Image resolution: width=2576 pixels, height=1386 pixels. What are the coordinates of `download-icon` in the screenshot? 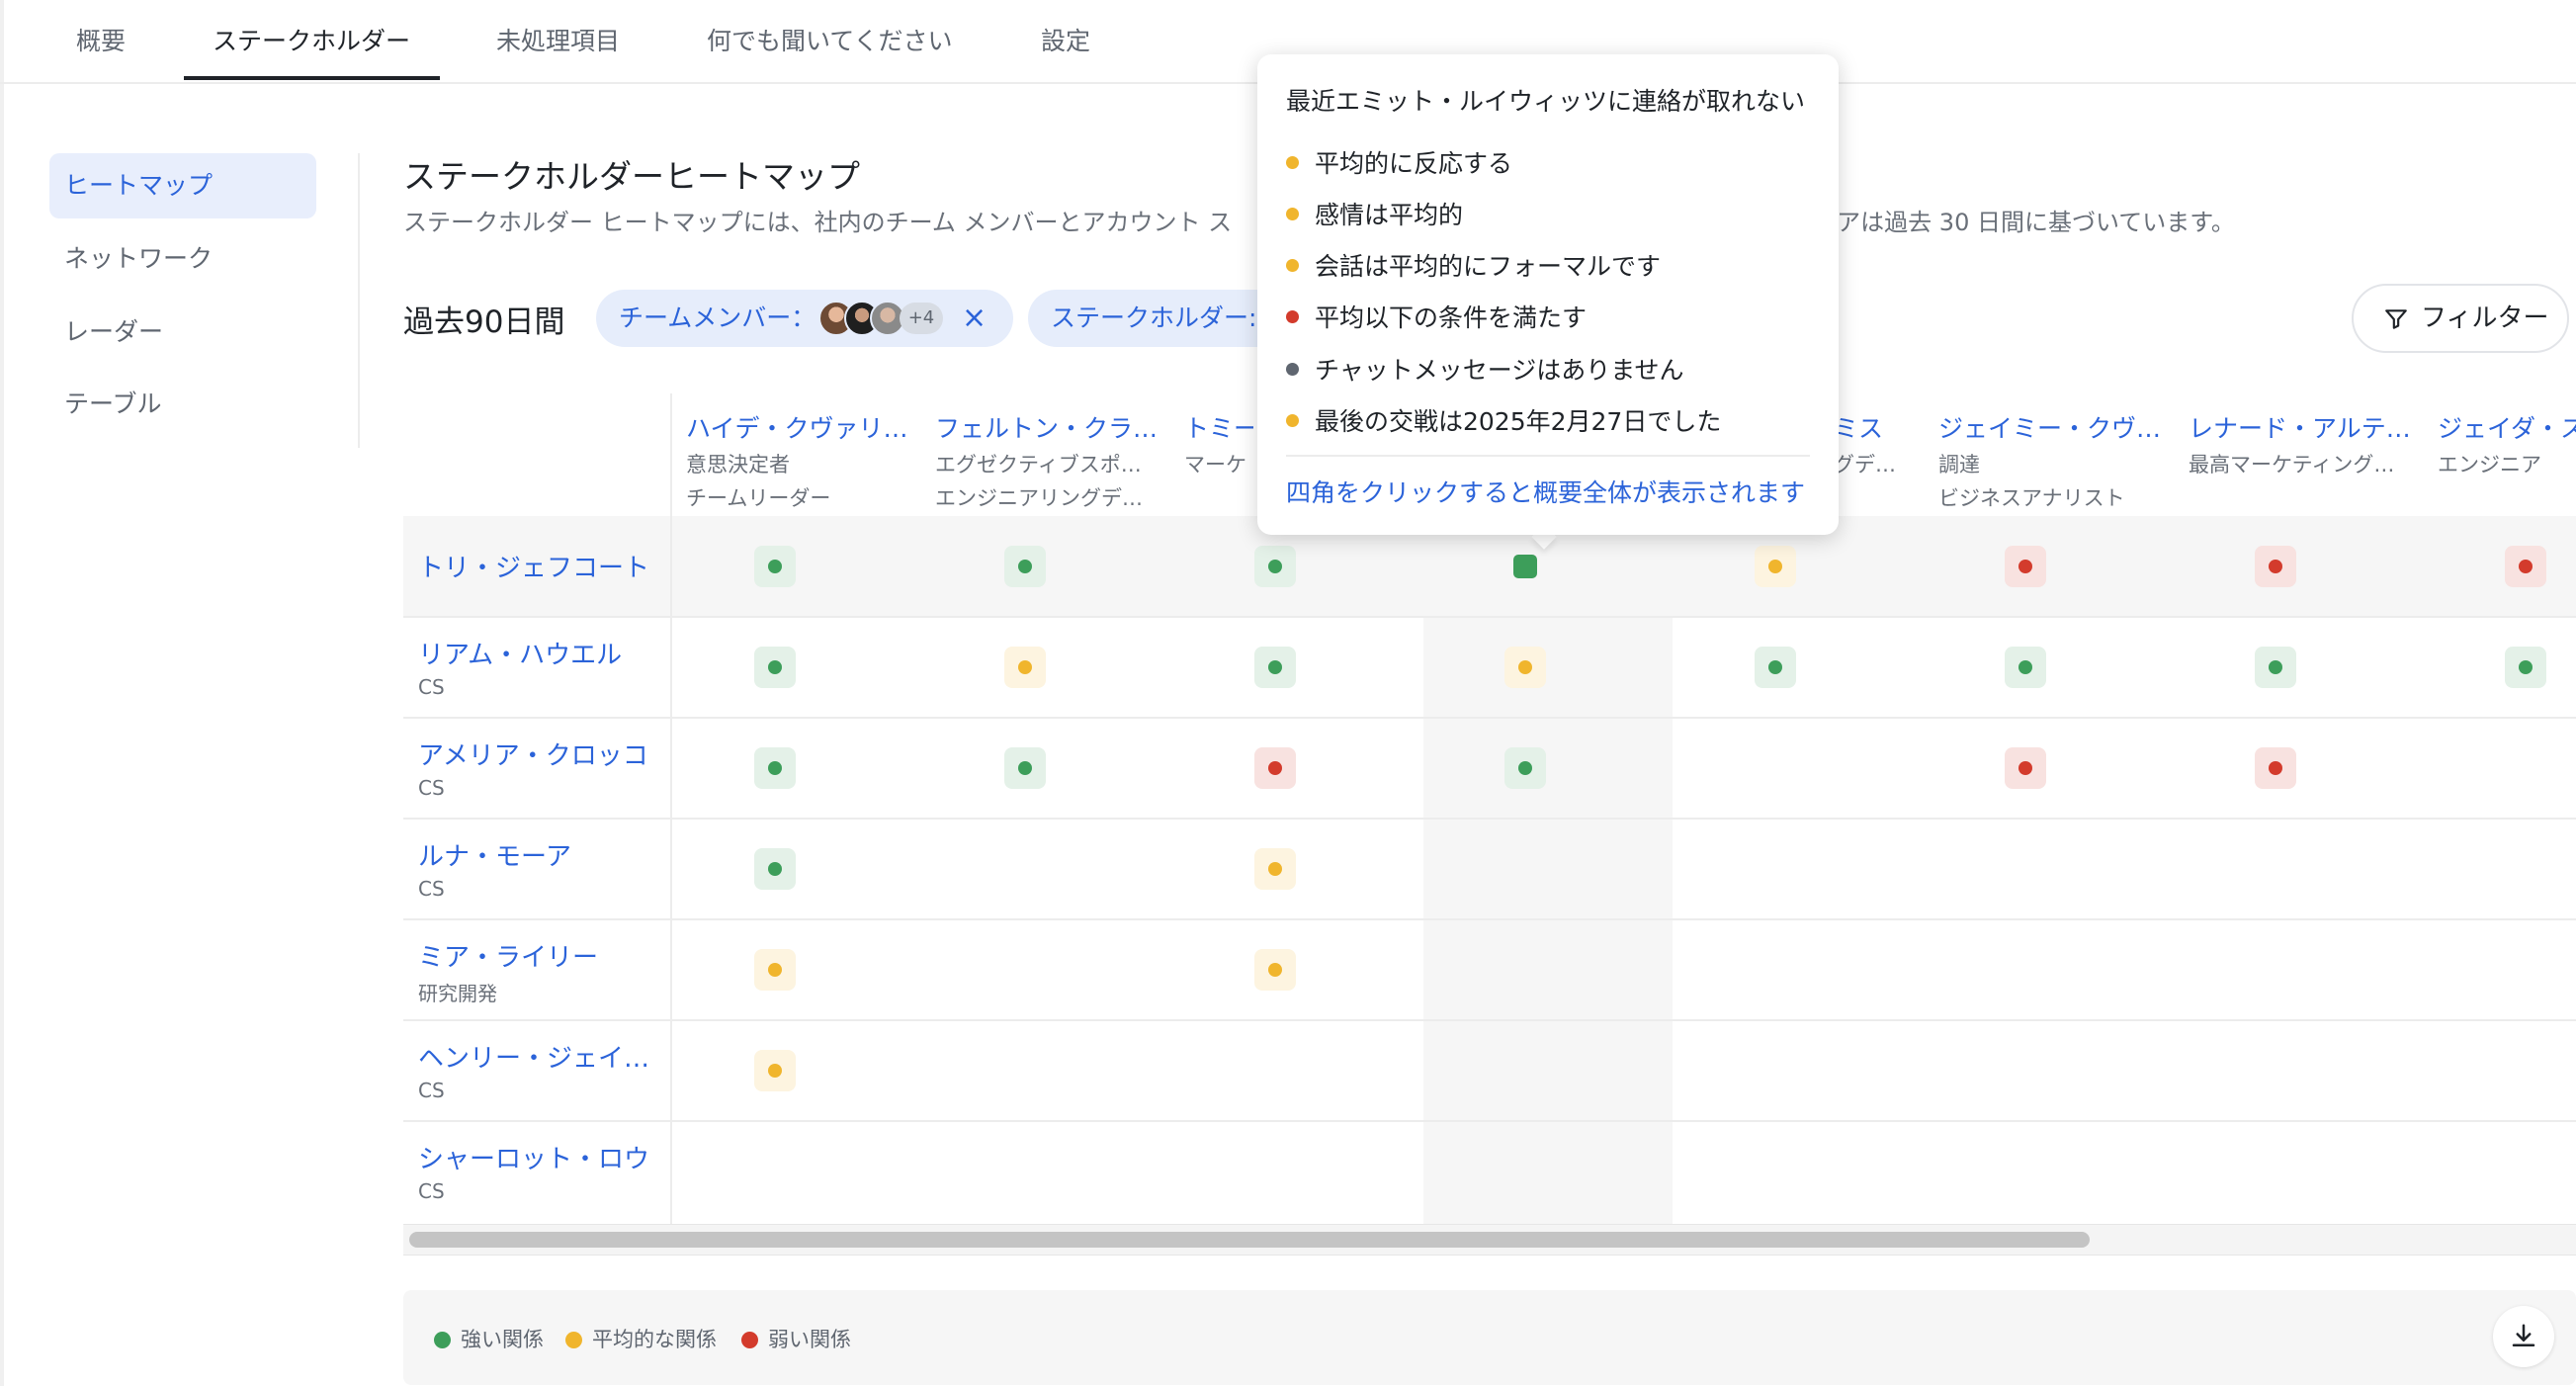 It's located at (2523, 1335).